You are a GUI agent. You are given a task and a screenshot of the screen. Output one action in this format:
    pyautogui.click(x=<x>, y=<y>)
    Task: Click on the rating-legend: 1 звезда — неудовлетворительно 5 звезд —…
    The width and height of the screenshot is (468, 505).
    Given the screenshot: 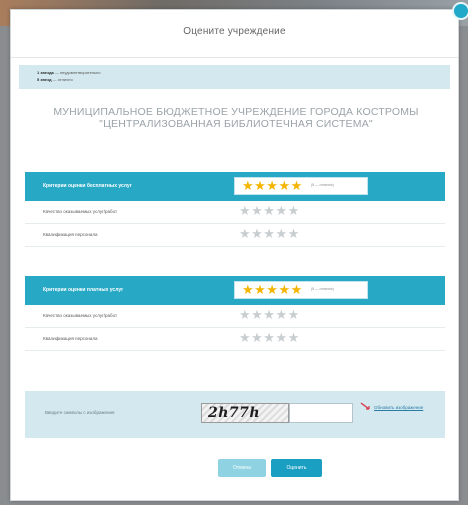 What is the action you would take?
    pyautogui.click(x=234, y=77)
    